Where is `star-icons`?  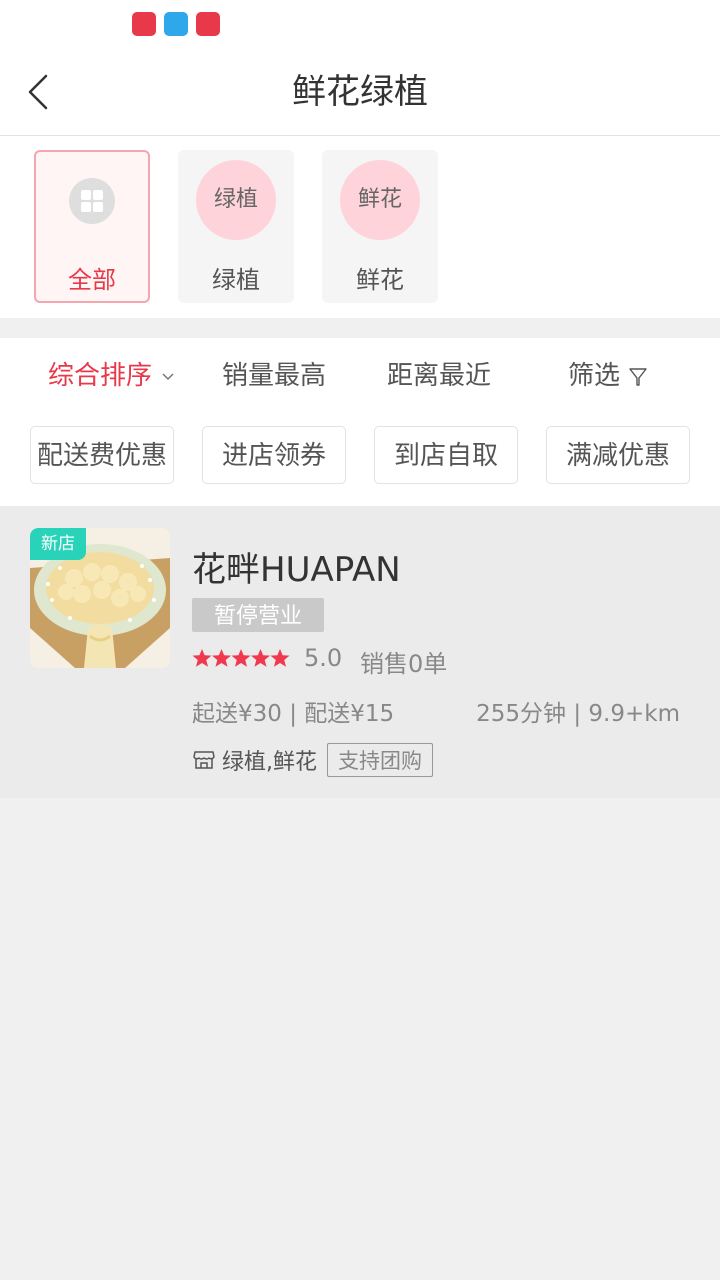 star-icons is located at coordinates (241, 658).